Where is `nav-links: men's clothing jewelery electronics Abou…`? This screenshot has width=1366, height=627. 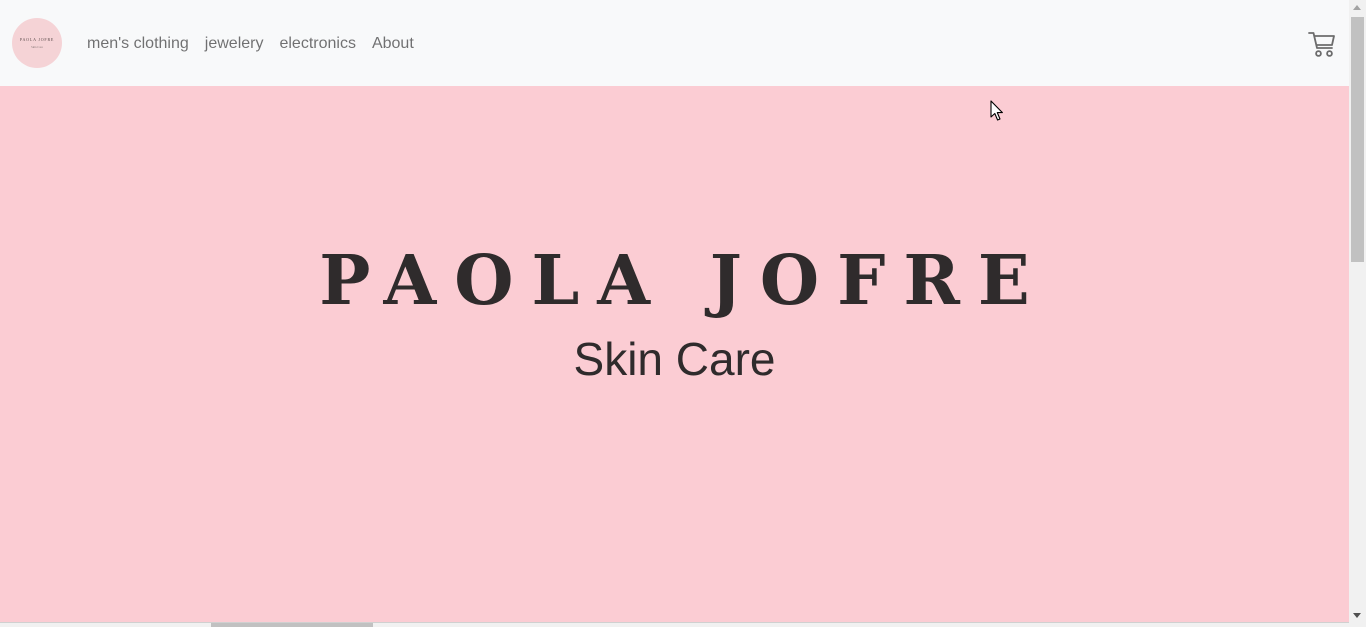 nav-links: men's clothing jewelery electronics Abou… is located at coordinates (250, 44).